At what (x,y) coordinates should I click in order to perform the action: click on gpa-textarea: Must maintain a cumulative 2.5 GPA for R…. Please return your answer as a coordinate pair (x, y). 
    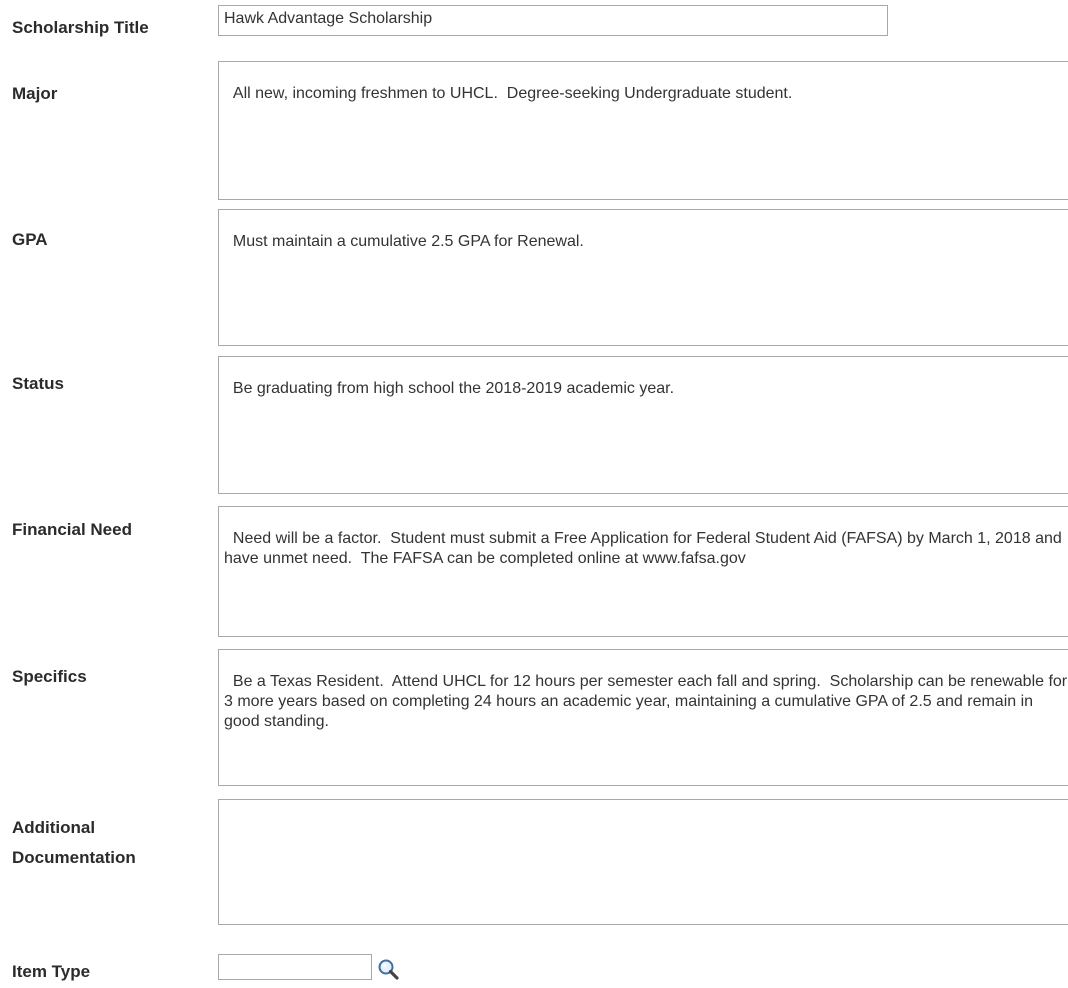
    Looking at the image, I should click on (643, 277).